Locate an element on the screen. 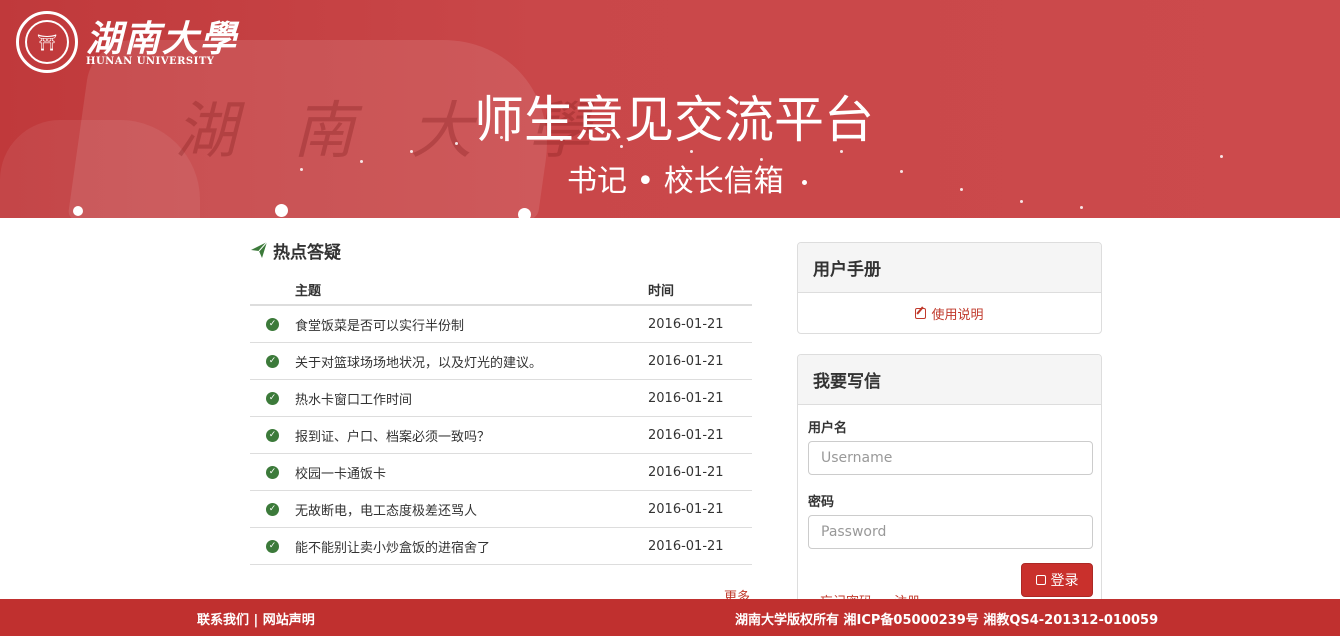  table-row: ✓ 关于对篮球场场地状况，以及灯光的建议。 2016-01-21 is located at coordinates (501, 361).